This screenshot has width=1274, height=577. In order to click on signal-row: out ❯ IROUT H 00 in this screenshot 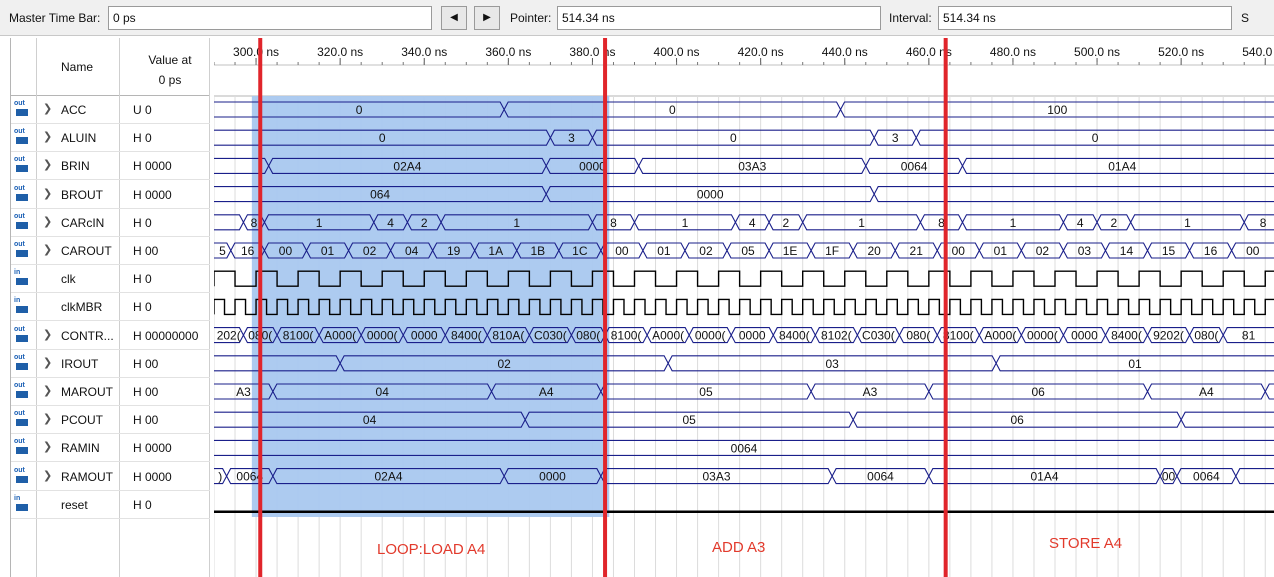, I will do `click(110, 364)`.